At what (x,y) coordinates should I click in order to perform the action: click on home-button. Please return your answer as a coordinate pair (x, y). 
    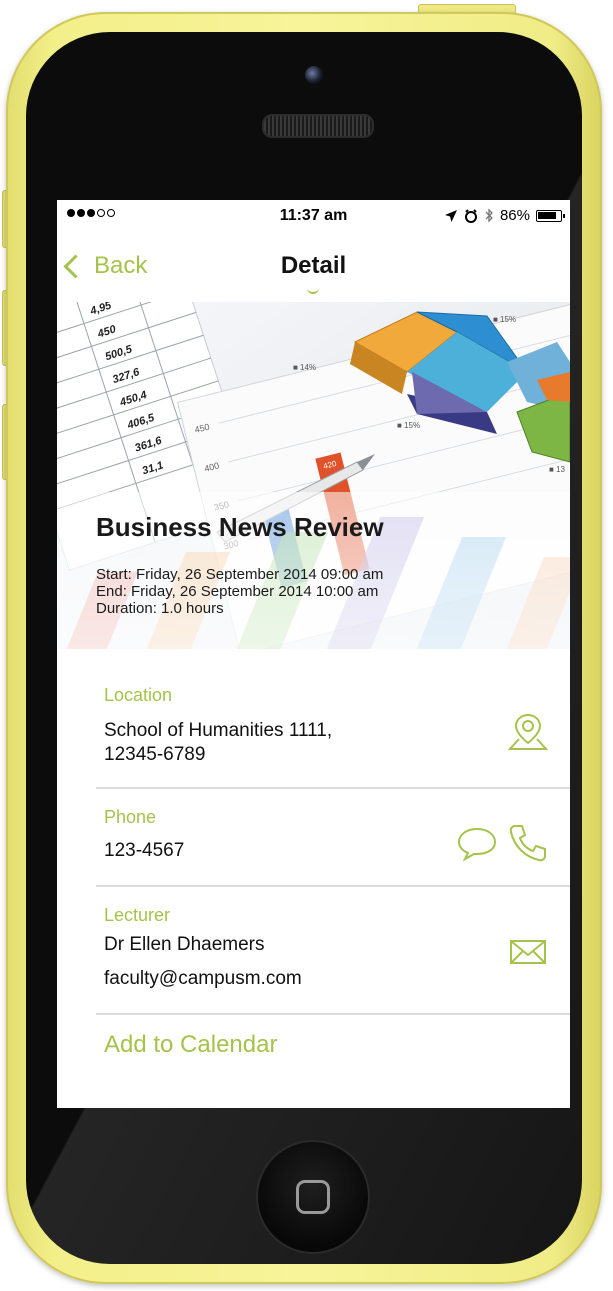
    Looking at the image, I should click on (313, 1197).